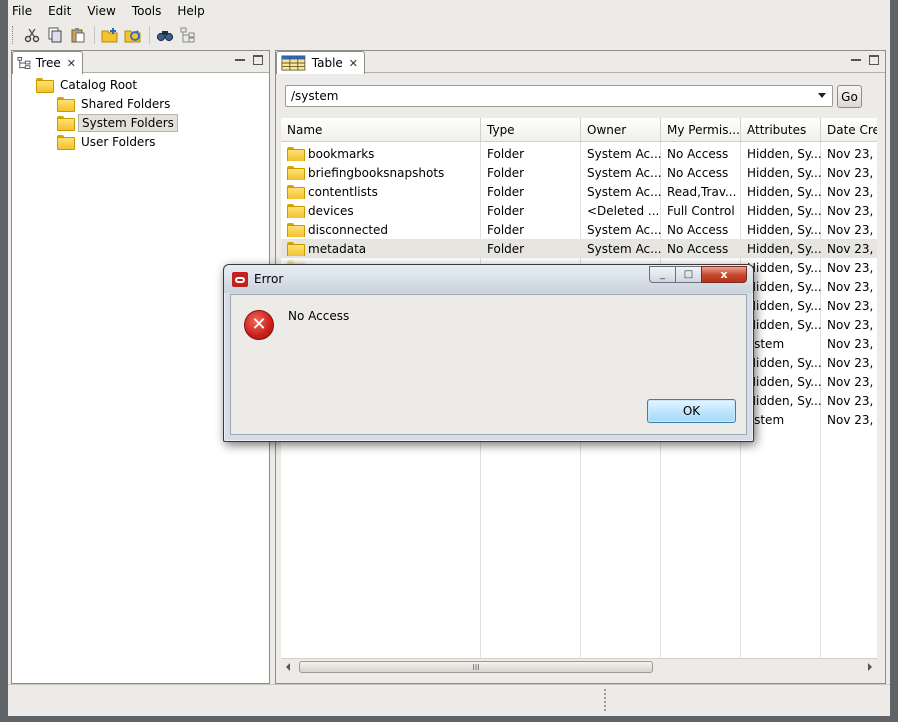 This screenshot has height=722, width=898. I want to click on status-bar-grip, so click(605, 700).